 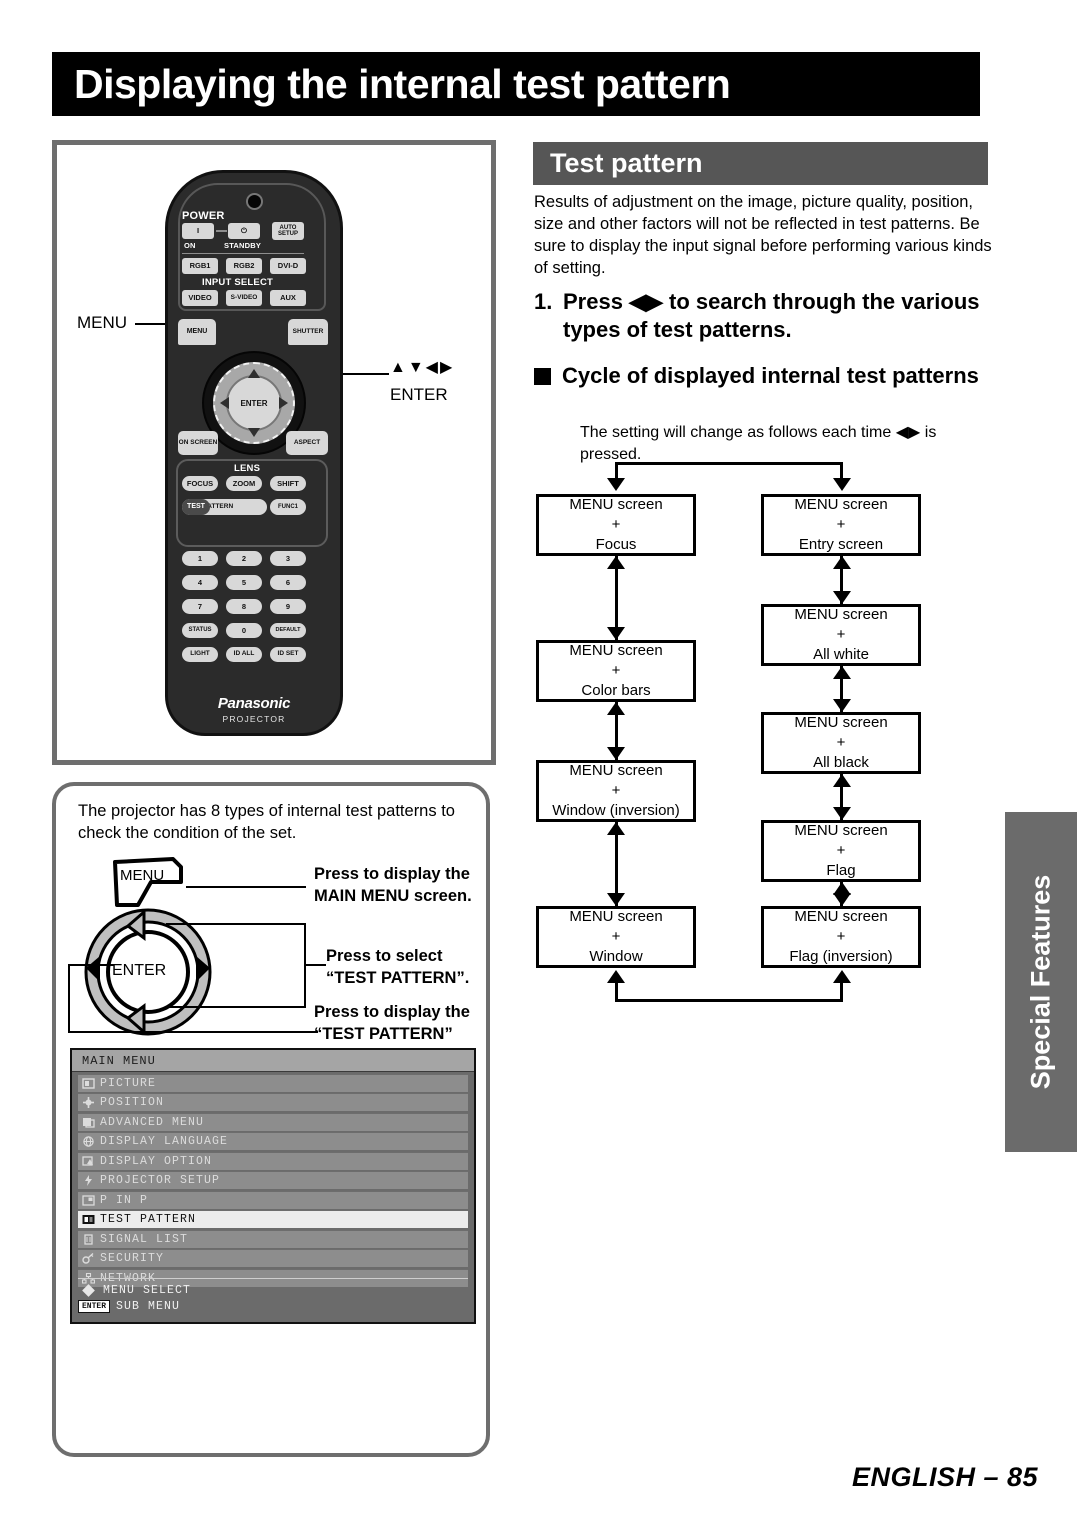 I want to click on select-leader-stub, so click(x=315, y=965).